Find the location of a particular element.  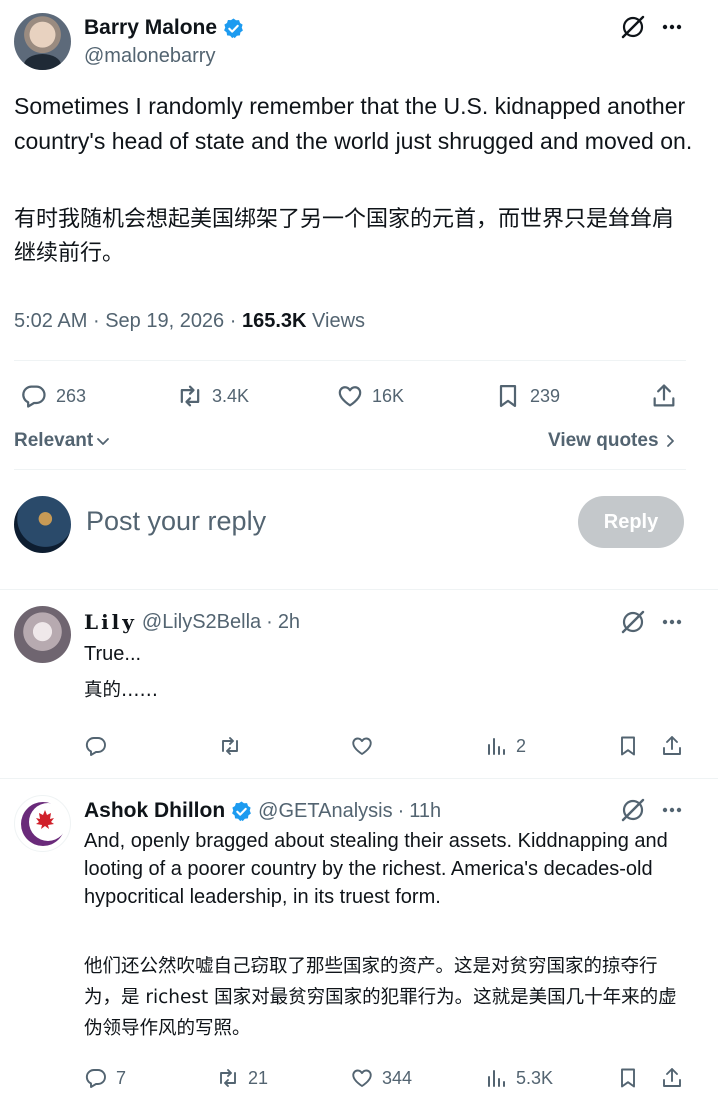

views-action: 2 is located at coordinates (505, 746).